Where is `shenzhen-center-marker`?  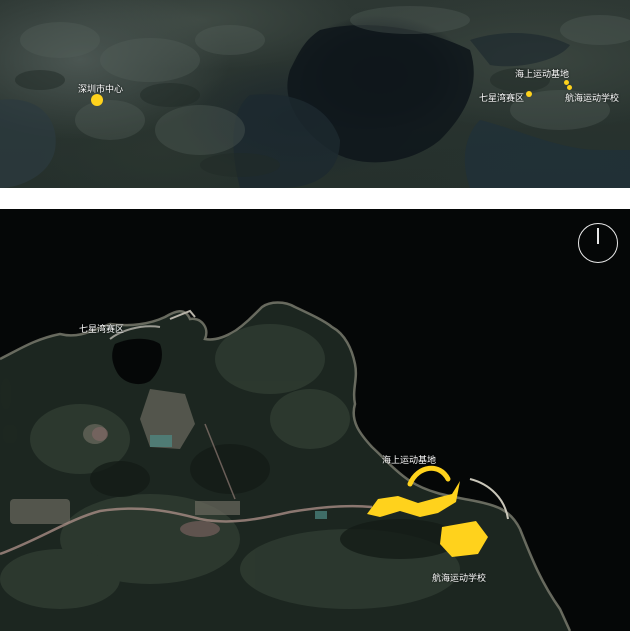
shenzhen-center-marker is located at coordinates (97, 100).